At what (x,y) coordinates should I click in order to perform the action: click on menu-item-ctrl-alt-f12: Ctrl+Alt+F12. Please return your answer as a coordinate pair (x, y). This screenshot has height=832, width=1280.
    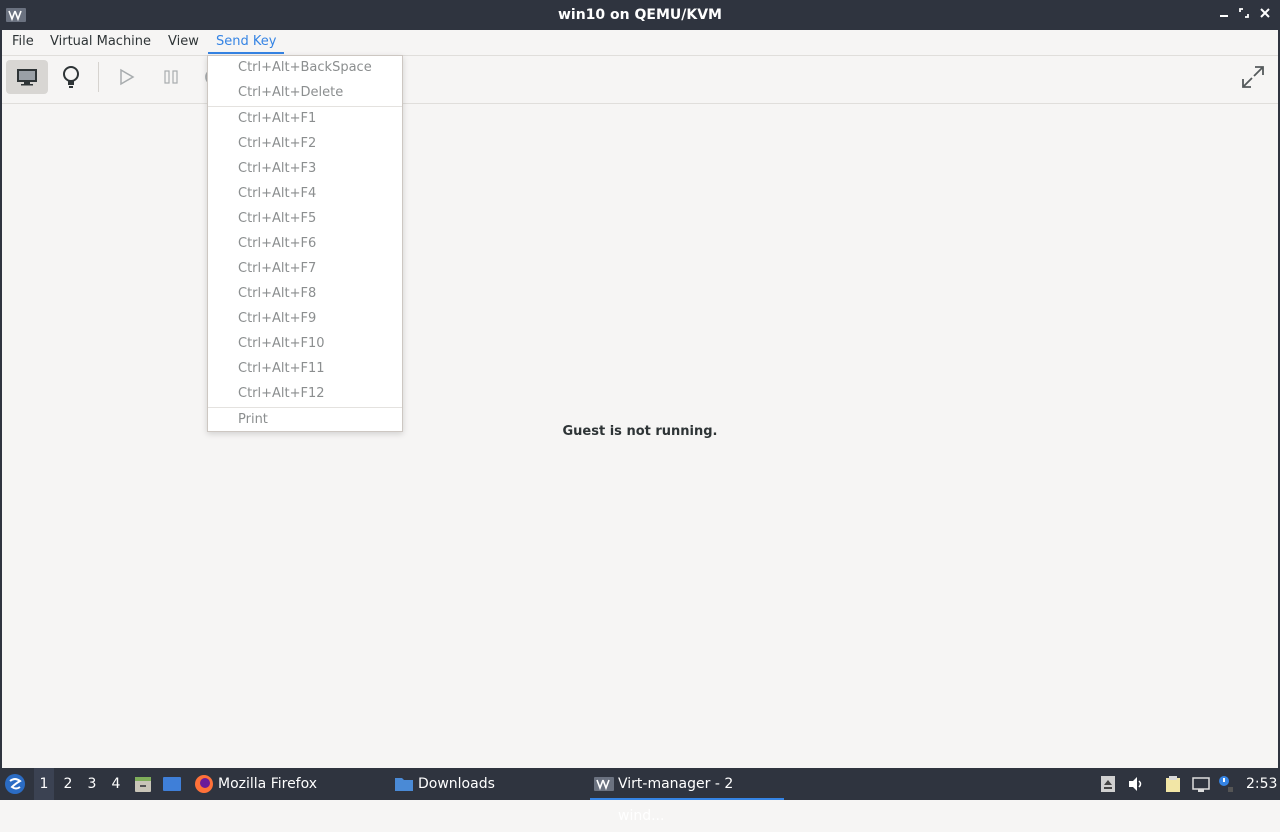
    Looking at the image, I should click on (281, 393).